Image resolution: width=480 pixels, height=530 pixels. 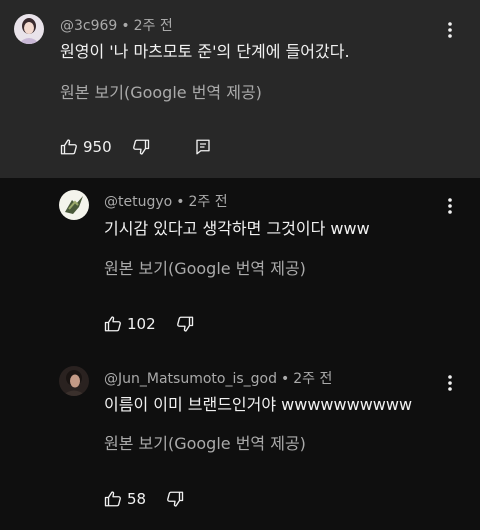 I want to click on comment-text: 기시감 있다고 생각하면 그것이다 www, so click(x=237, y=228).